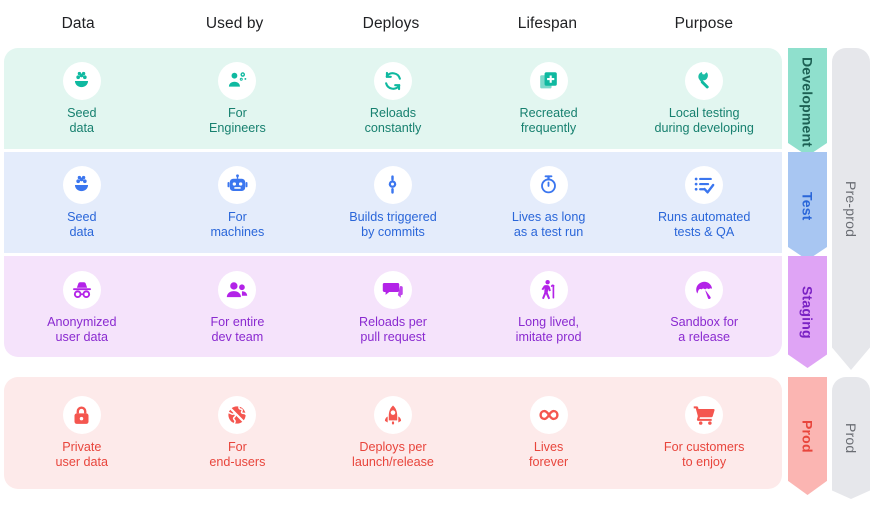 This screenshot has width=871, height=511. I want to click on cell-label: Reloads constantly, so click(393, 120).